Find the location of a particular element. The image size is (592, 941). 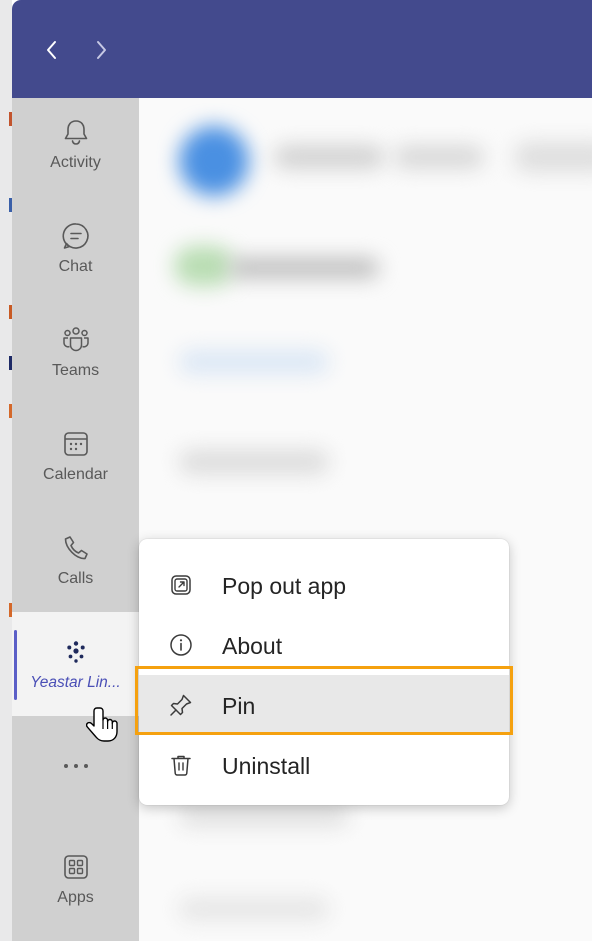

chat-icon is located at coordinates (76, 236).